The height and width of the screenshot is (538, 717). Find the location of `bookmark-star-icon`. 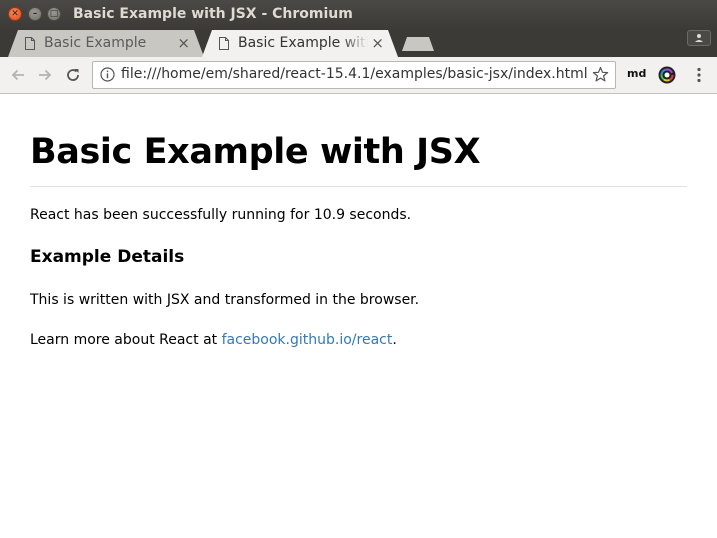

bookmark-star-icon is located at coordinates (600, 74).